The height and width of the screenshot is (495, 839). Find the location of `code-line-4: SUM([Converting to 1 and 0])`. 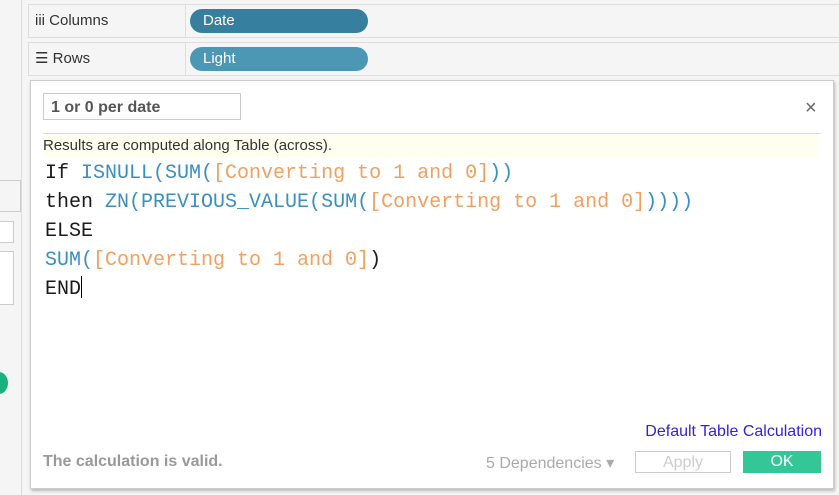

code-line-4: SUM([Converting to 1 and 0]) is located at coordinates (369, 260).